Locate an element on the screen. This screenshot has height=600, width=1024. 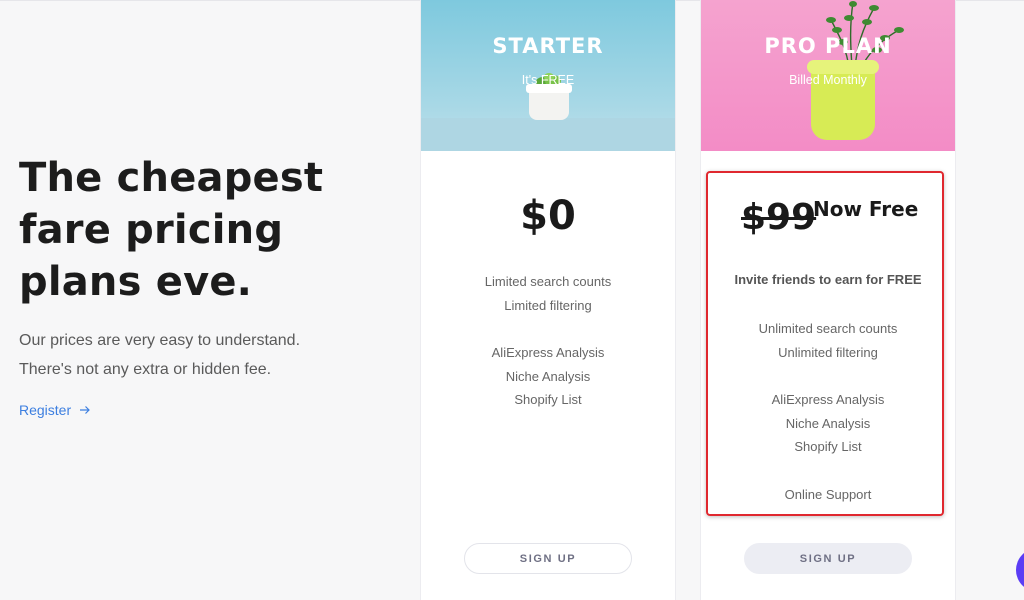
feature-item: Online Support is located at coordinates (828, 494).